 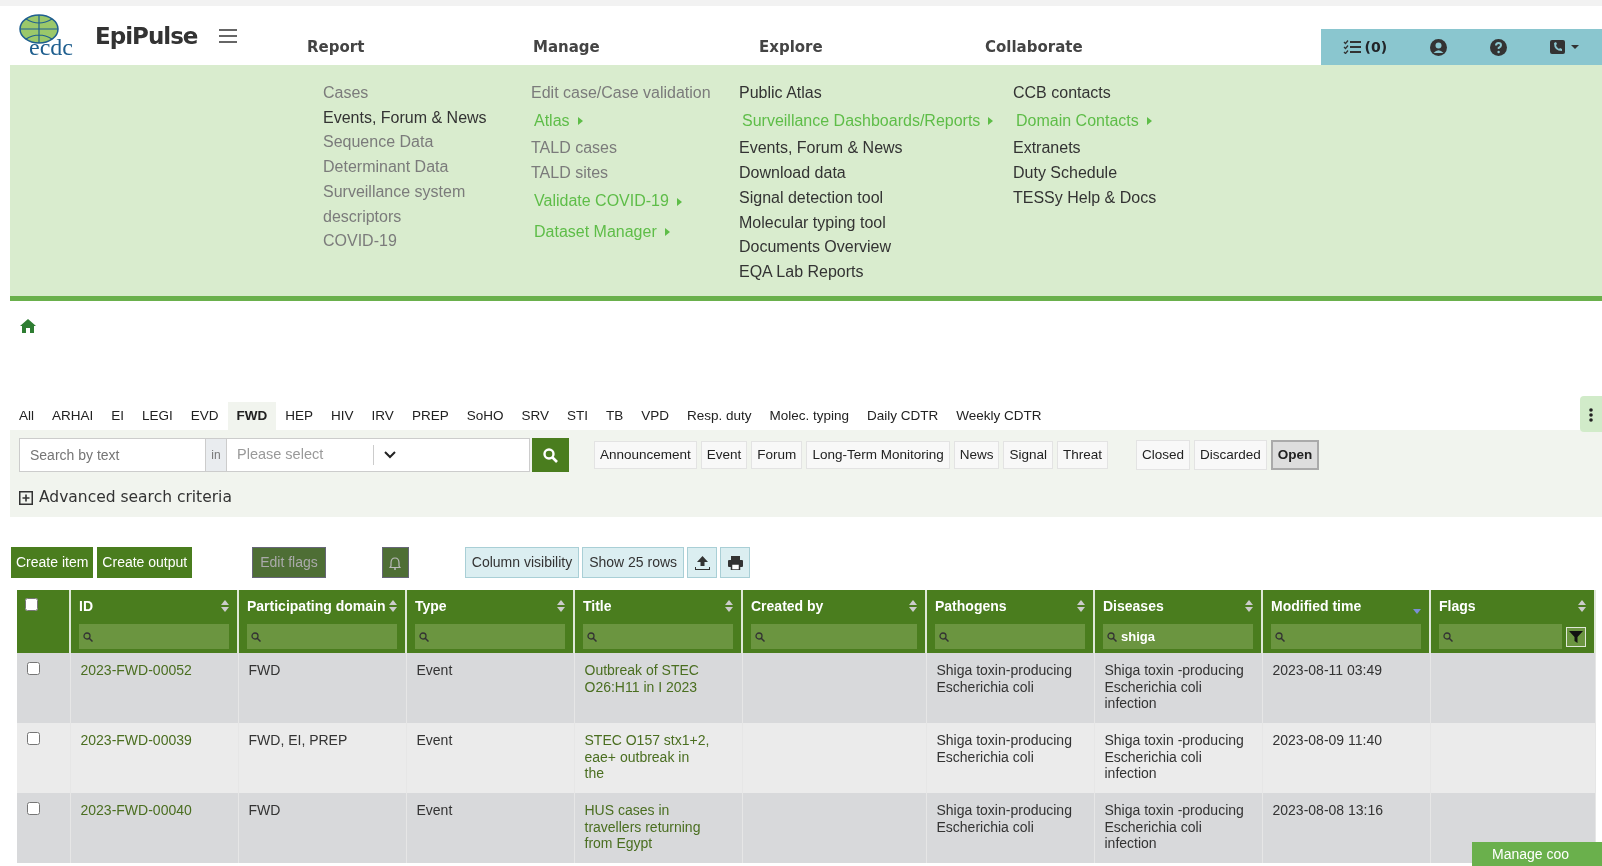 I want to click on domain-tab: All, so click(x=26, y=416).